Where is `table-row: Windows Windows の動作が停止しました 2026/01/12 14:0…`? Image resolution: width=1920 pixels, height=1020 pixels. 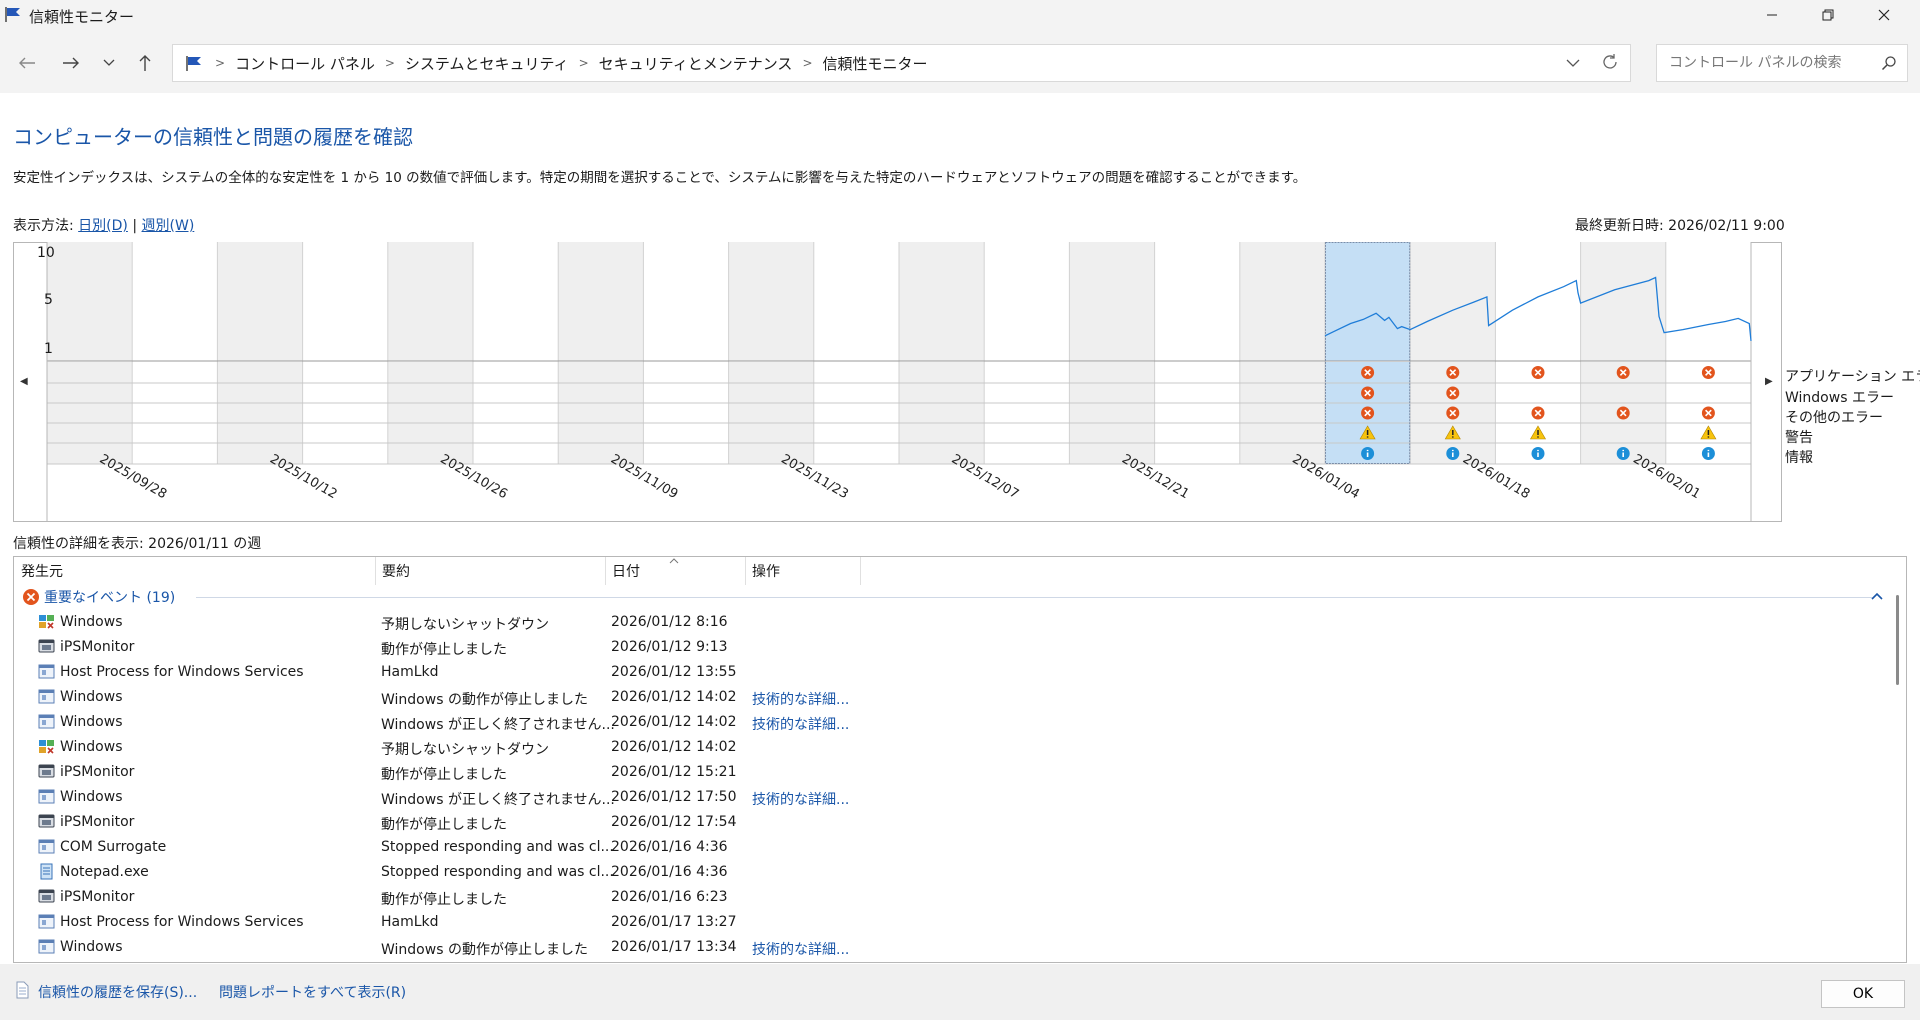
table-row: Windows Windows の動作が停止しました 2026/01/12 14:0… is located at coordinates (949, 697).